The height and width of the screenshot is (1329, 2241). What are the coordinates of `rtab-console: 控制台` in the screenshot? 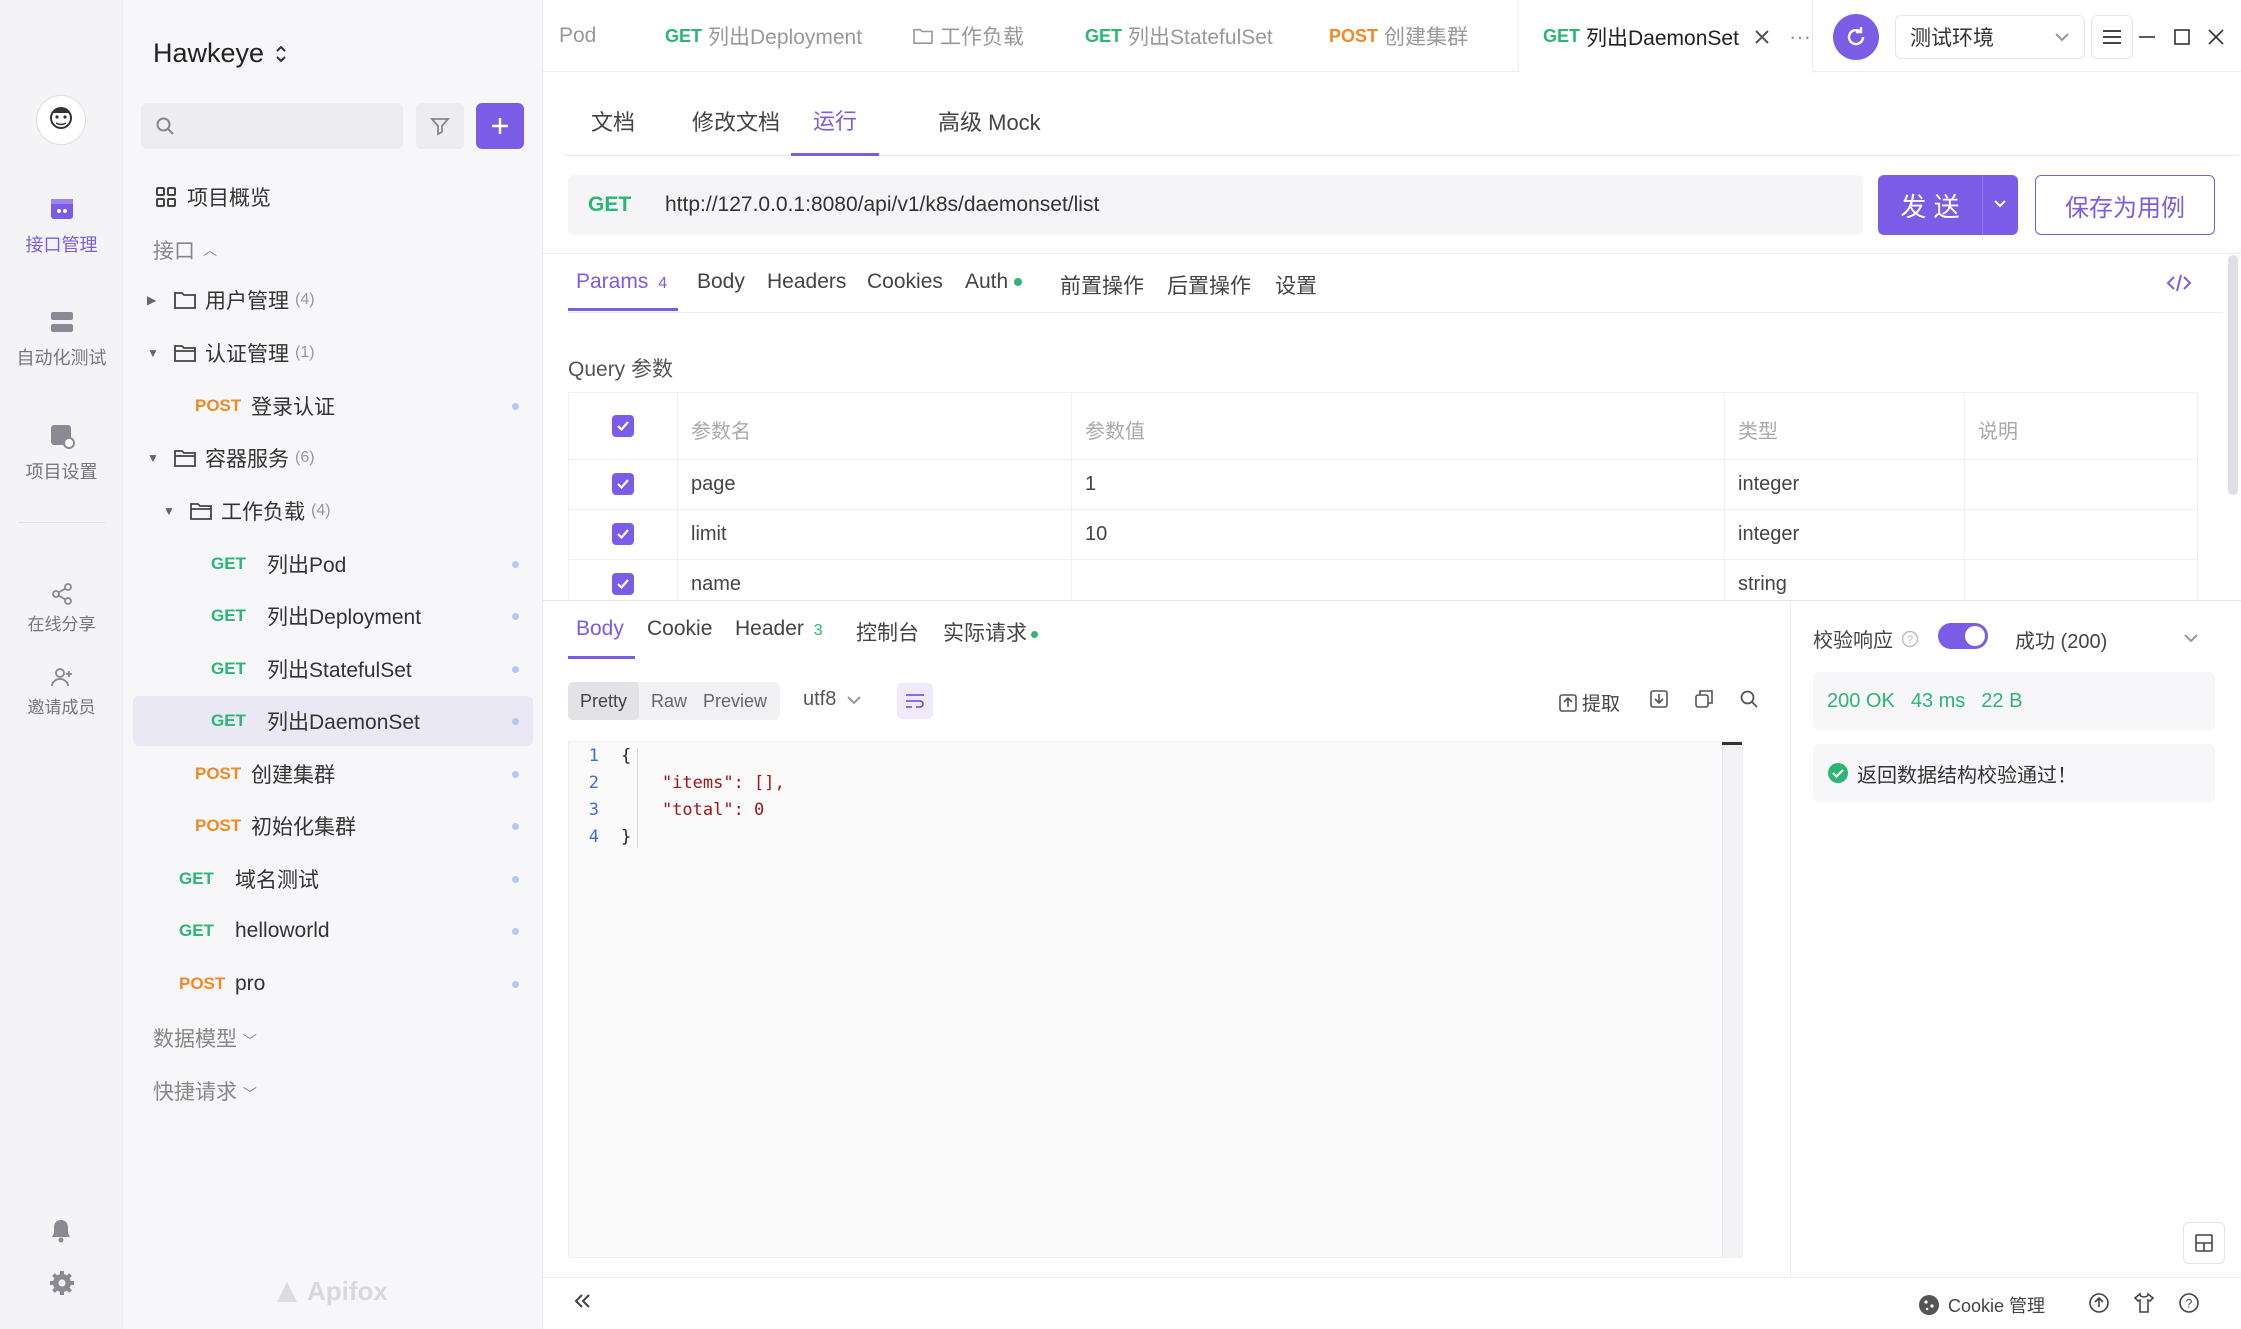 It's located at (887, 632).